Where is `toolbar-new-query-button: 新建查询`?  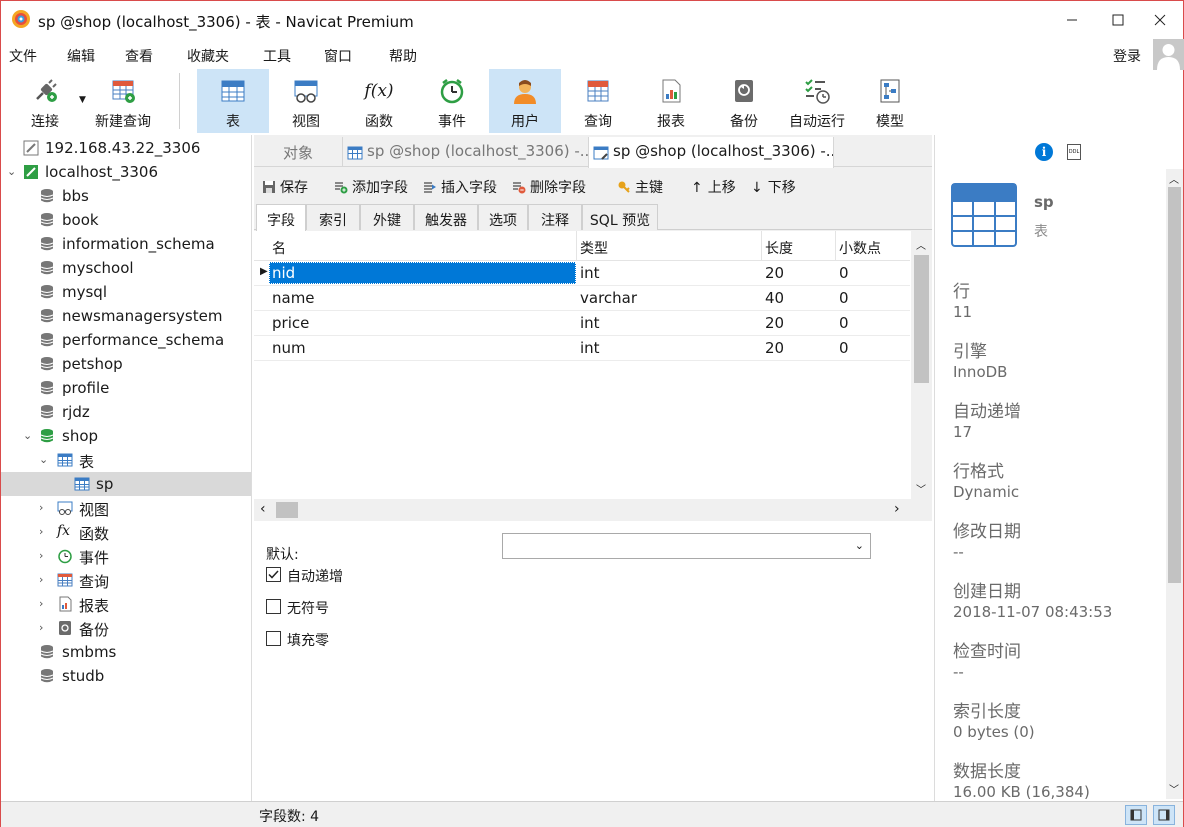
toolbar-new-query-button: 新建查询 is located at coordinates (123, 101).